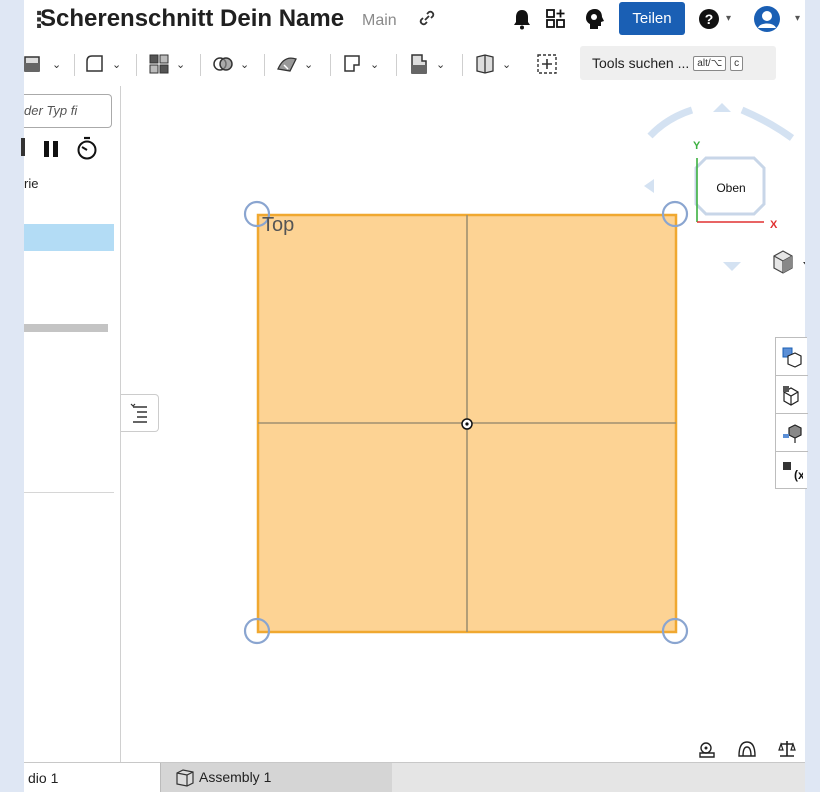 Image resolution: width=820 pixels, height=792 pixels. I want to click on arrow-up-icon, so click(722, 107).